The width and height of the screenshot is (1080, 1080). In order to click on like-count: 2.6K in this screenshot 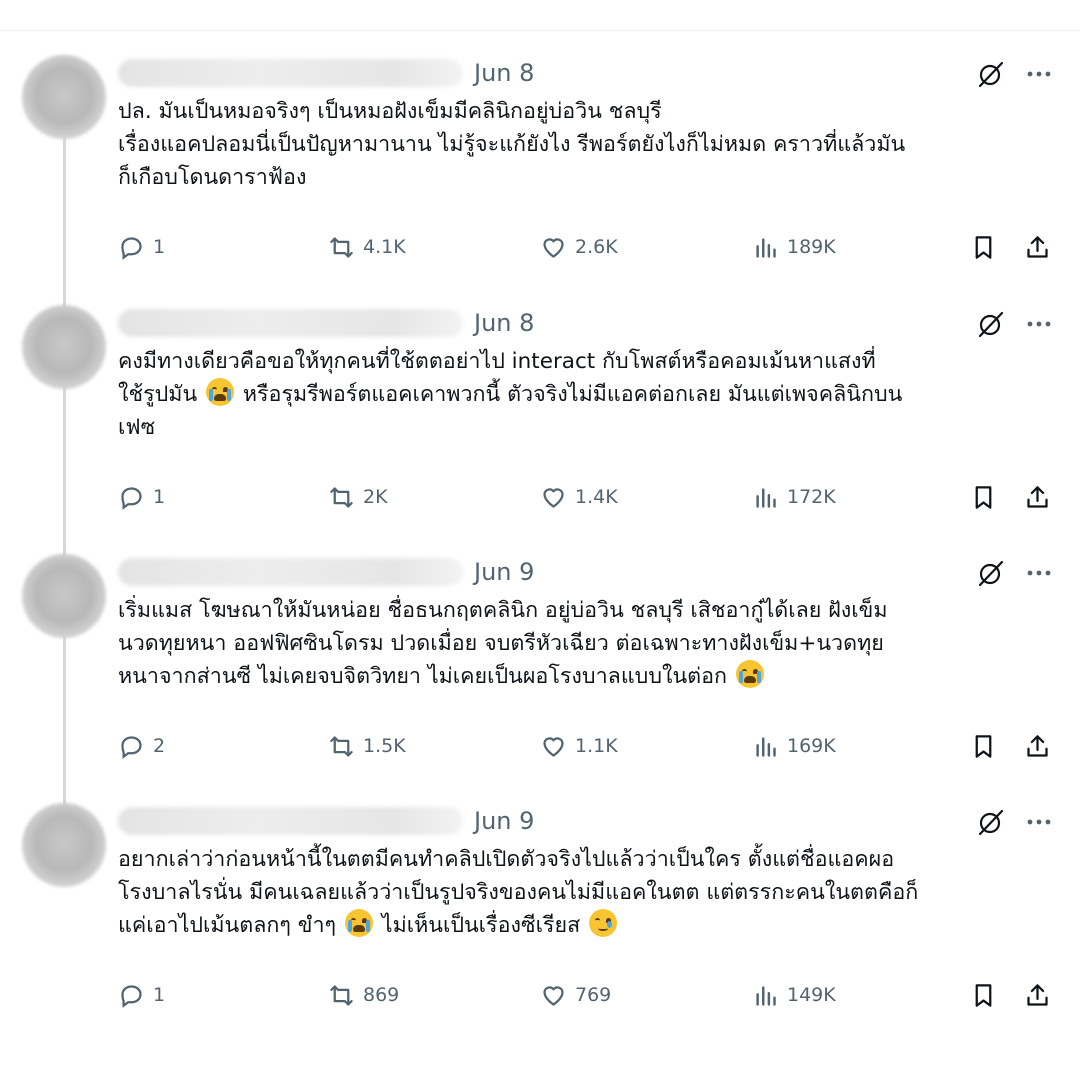, I will do `click(596, 247)`.